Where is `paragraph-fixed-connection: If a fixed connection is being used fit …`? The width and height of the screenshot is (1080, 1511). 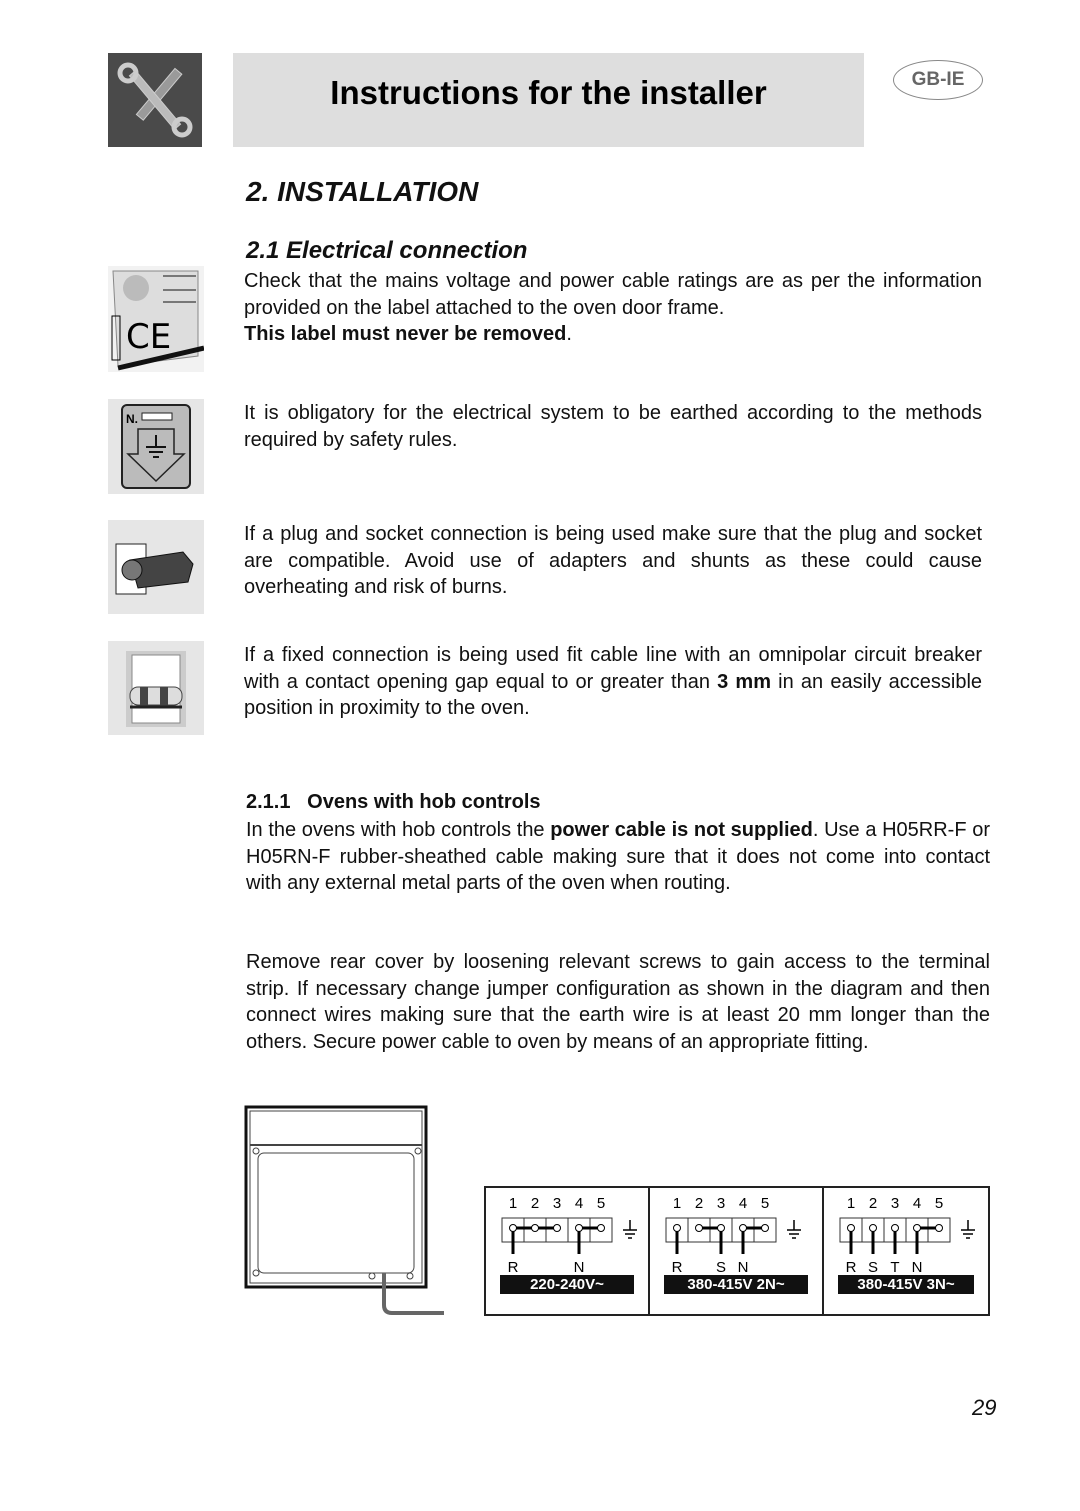 paragraph-fixed-connection: If a fixed connection is being used fit … is located at coordinates (613, 682).